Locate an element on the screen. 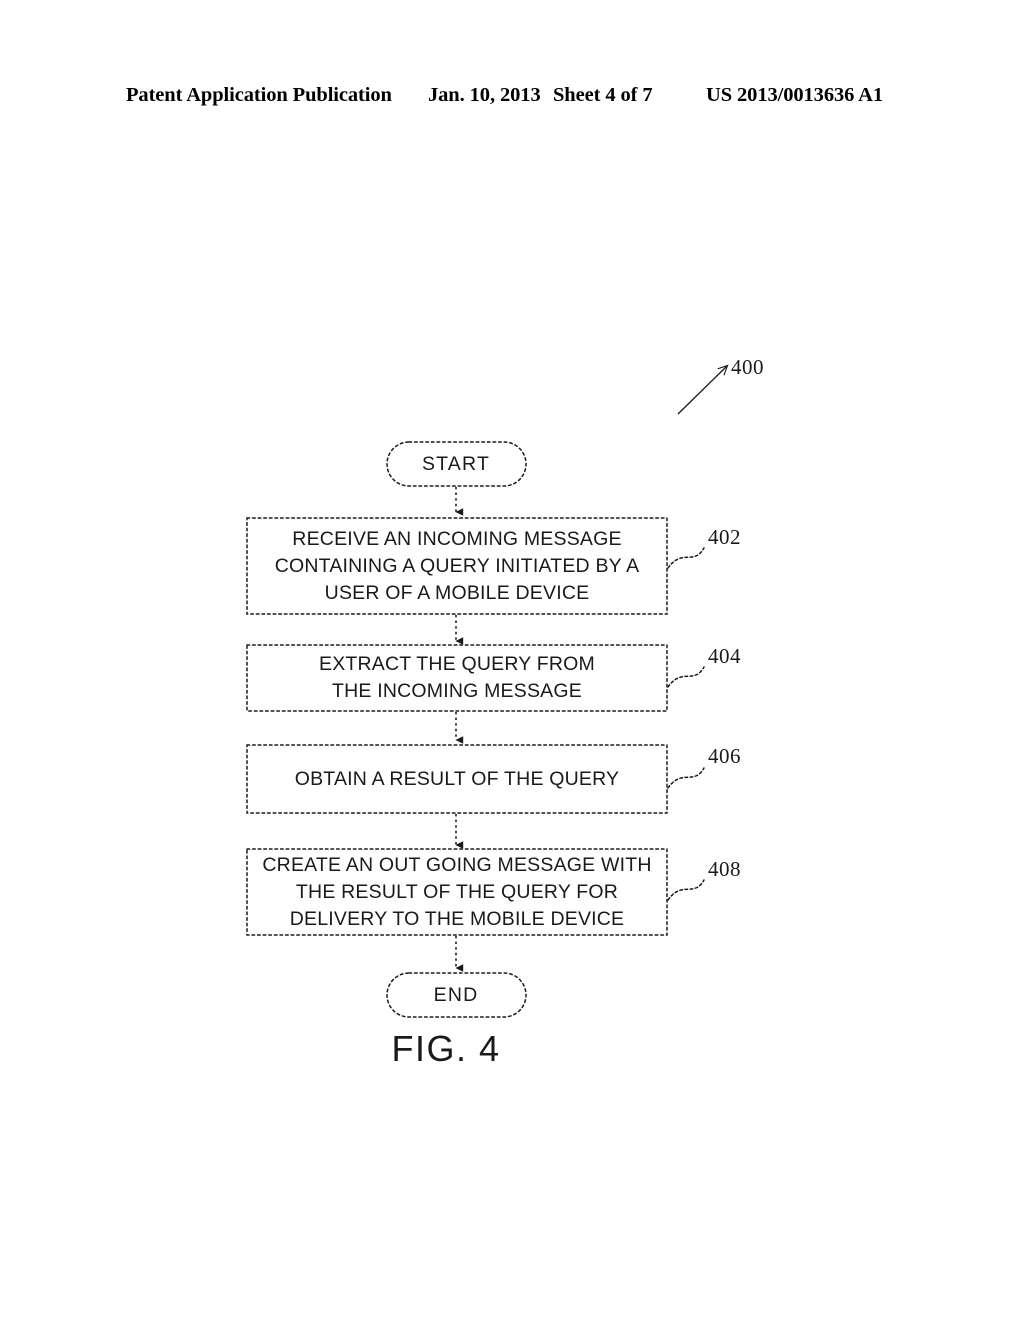  node-402-shape is located at coordinates (457, 566).